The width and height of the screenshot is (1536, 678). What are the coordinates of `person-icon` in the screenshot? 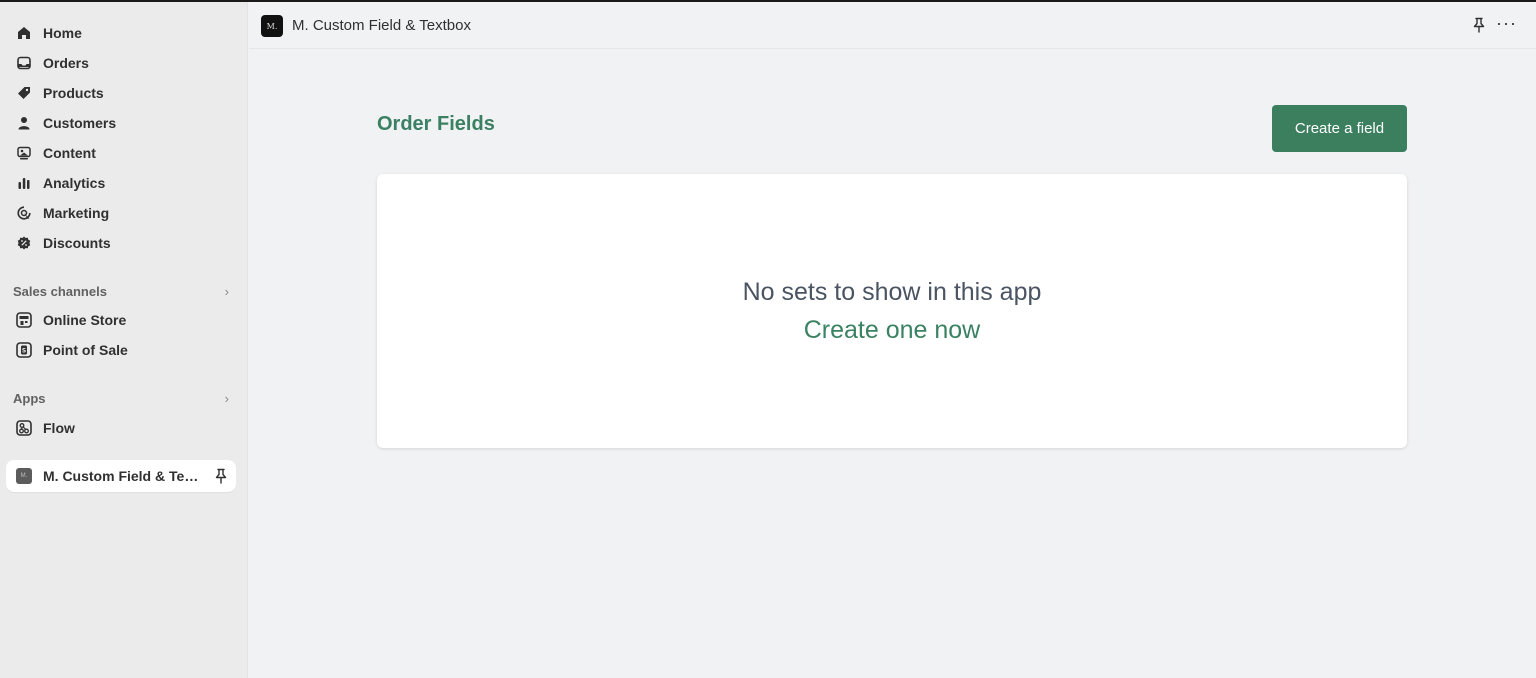 It's located at (24, 123).